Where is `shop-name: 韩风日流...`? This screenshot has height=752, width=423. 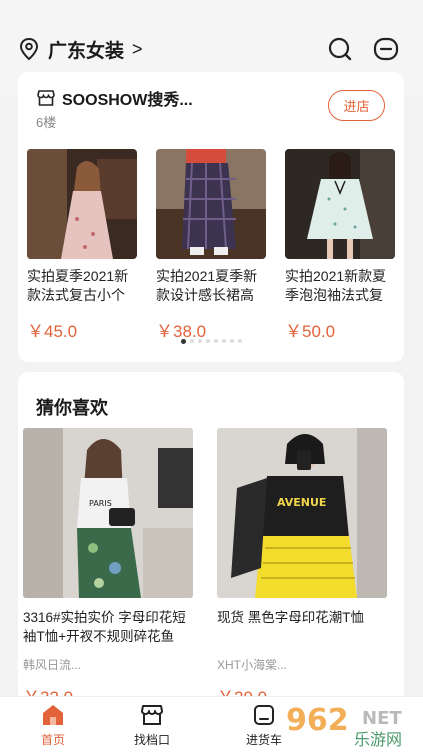 shop-name: 韩风日流... is located at coordinates (52, 665).